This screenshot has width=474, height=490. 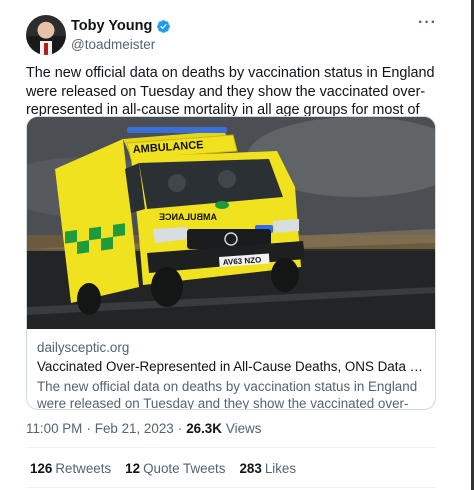 What do you see at coordinates (177, 183) in the screenshot?
I see `driver-silhouette` at bounding box center [177, 183].